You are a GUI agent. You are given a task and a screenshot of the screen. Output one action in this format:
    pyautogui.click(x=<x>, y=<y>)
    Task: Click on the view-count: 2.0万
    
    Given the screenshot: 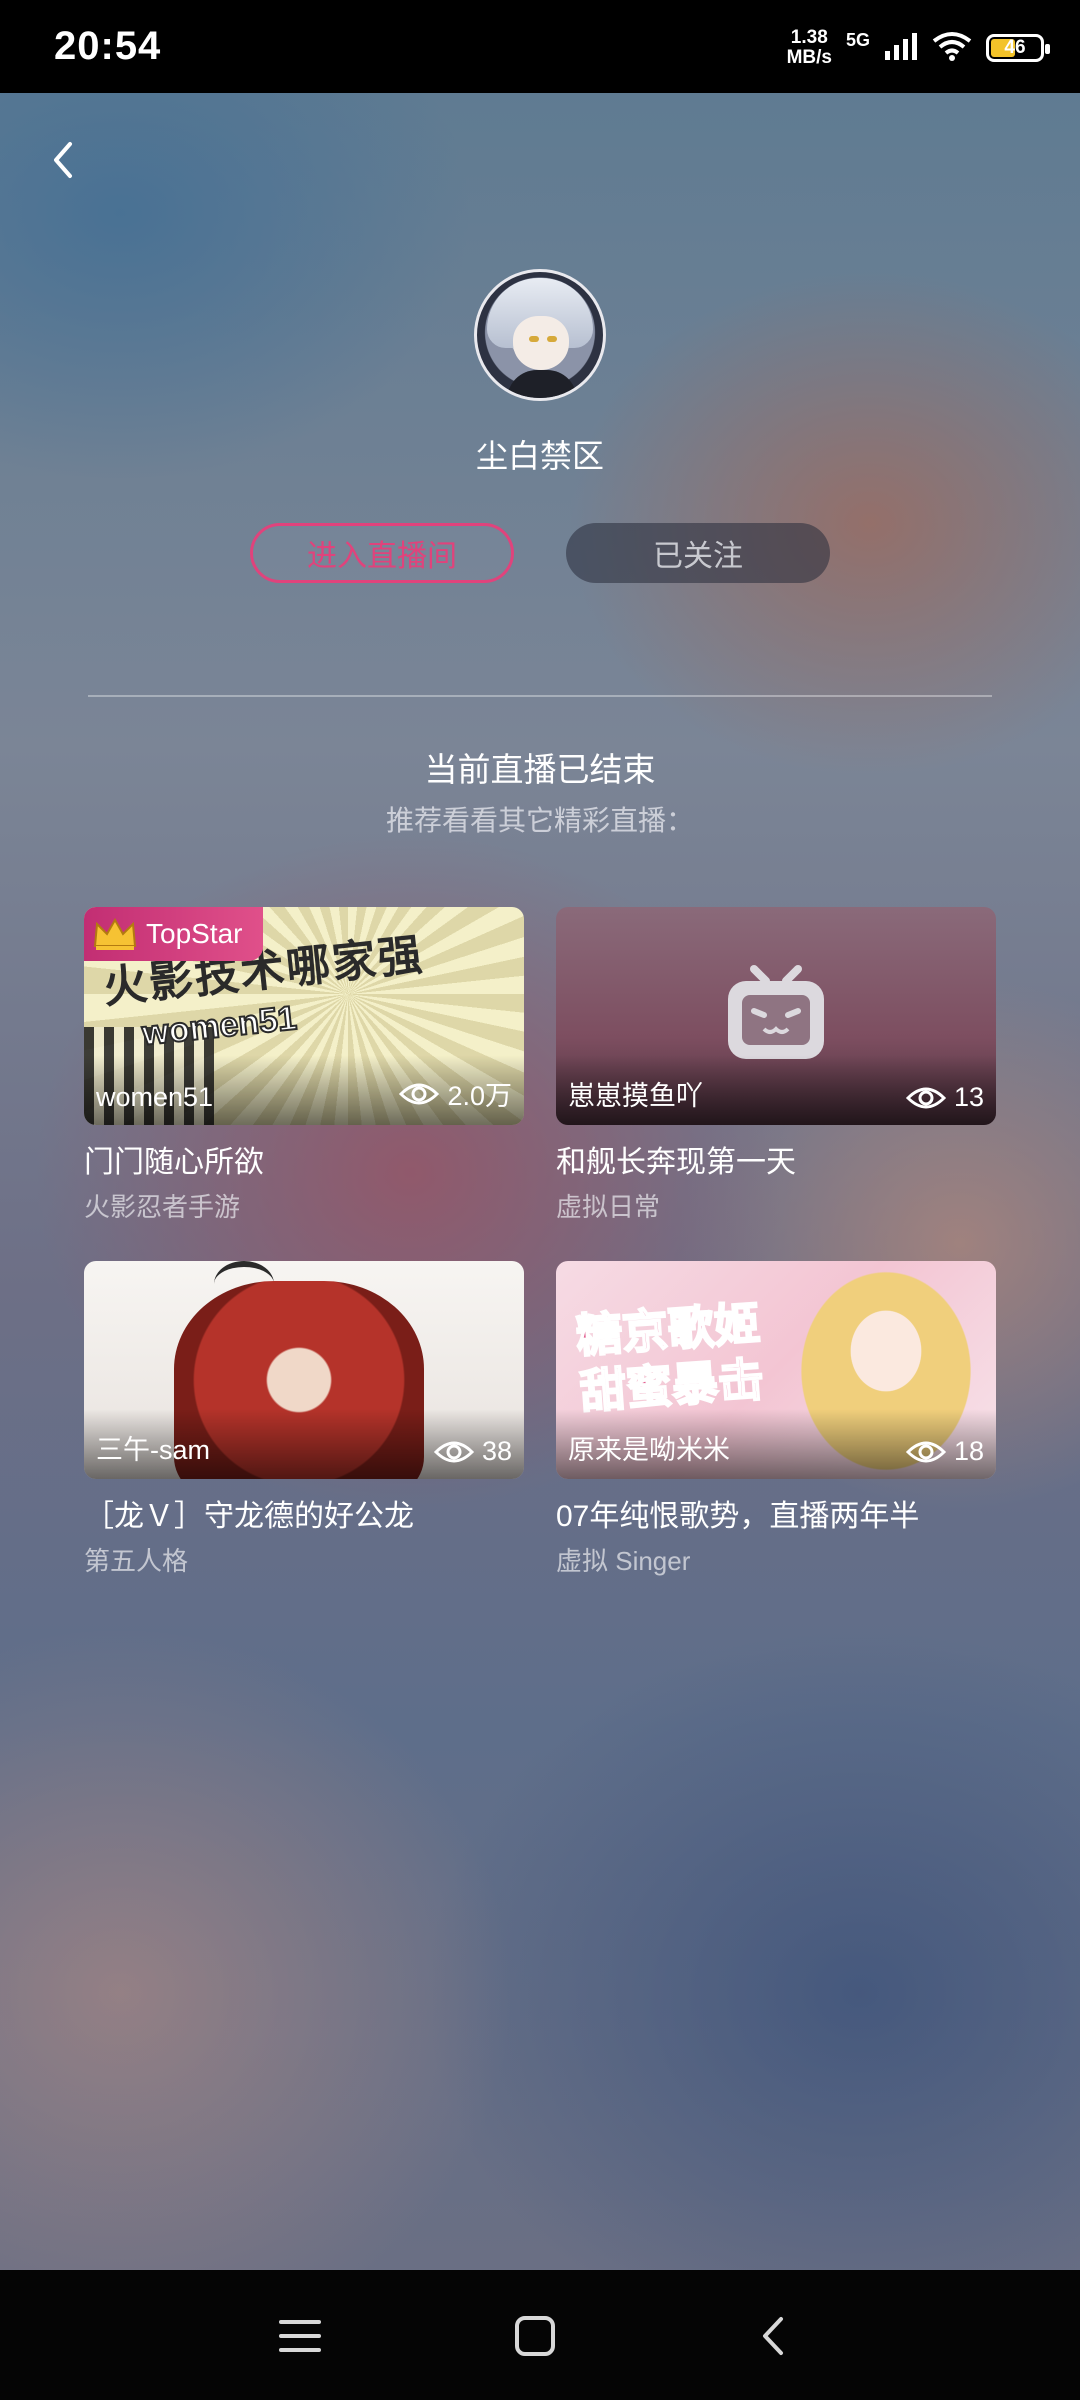 What is the action you would take?
    pyautogui.click(x=479, y=1096)
    